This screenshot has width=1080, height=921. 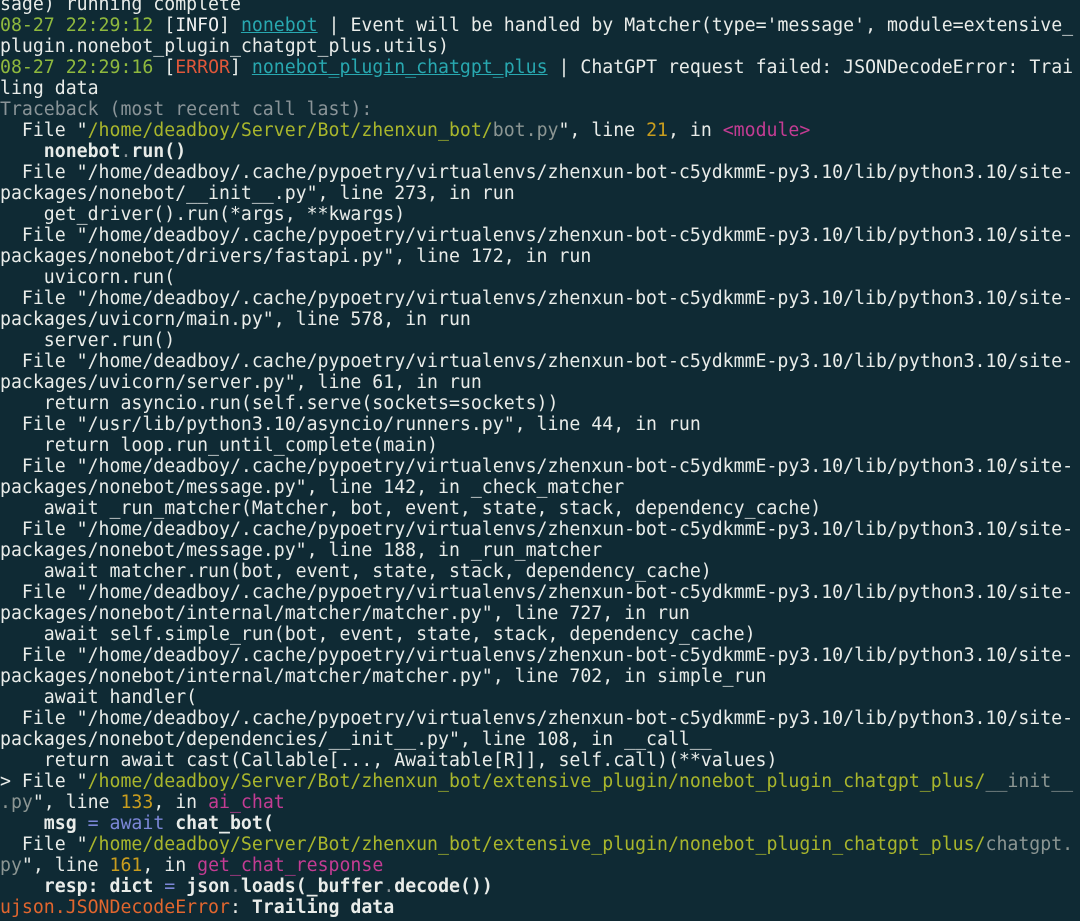 I want to click on terminal-line: py", line 161, in get_chat_response, so click(x=540, y=865).